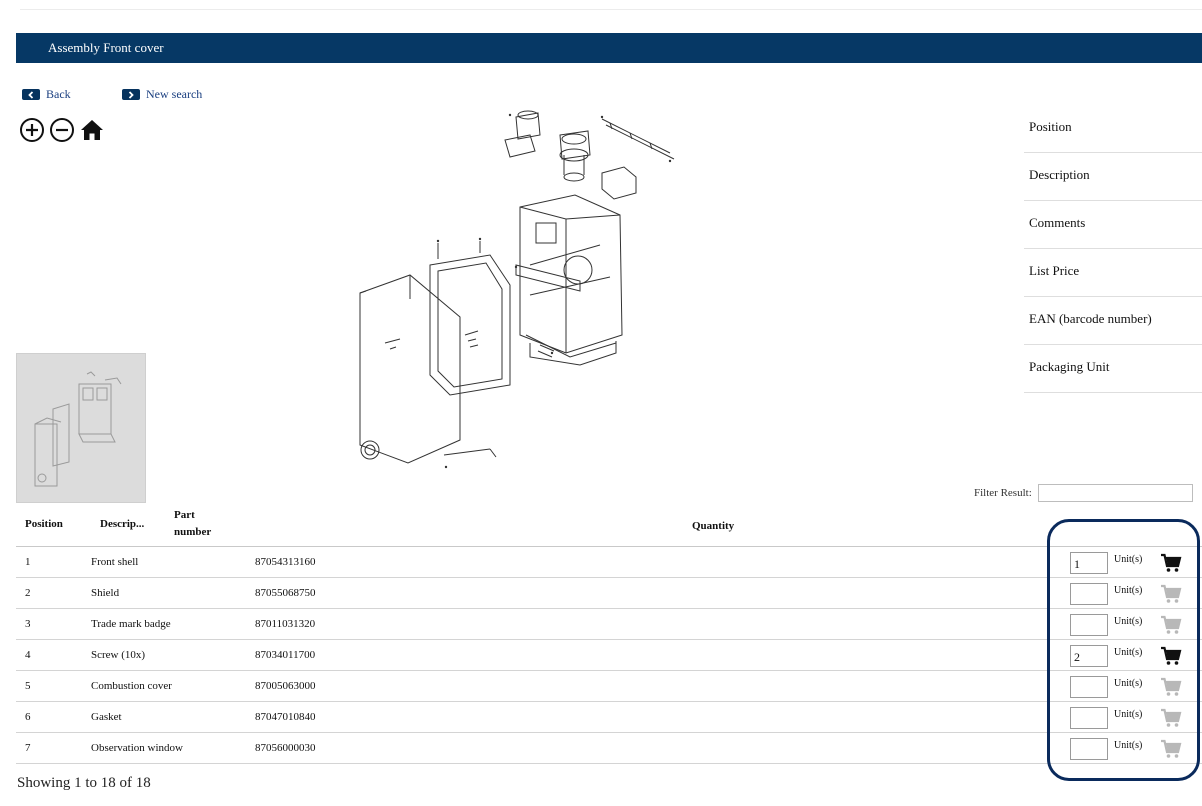  Describe the element at coordinates (1113, 225) in the screenshot. I see `detail-comments: Comments` at that location.